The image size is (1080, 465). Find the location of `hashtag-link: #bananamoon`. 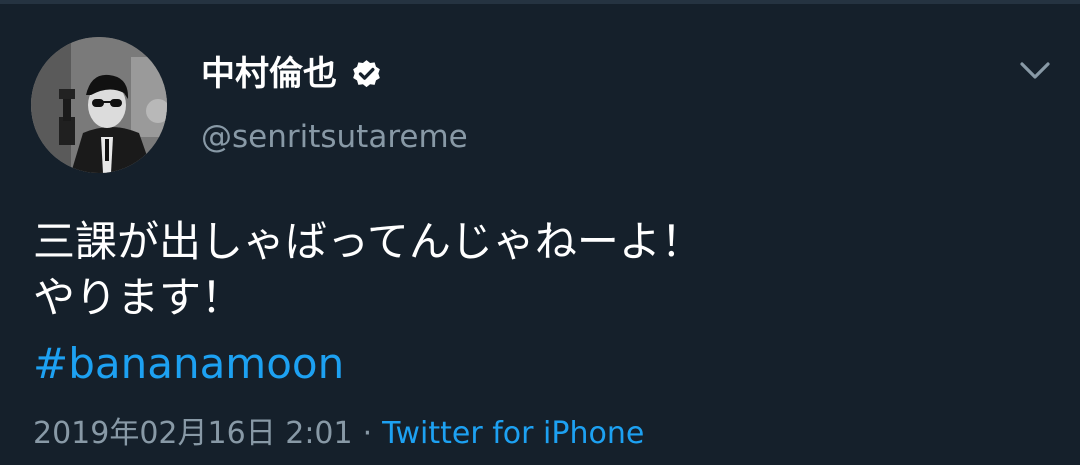

hashtag-link: #bananamoon is located at coordinates (188, 364).